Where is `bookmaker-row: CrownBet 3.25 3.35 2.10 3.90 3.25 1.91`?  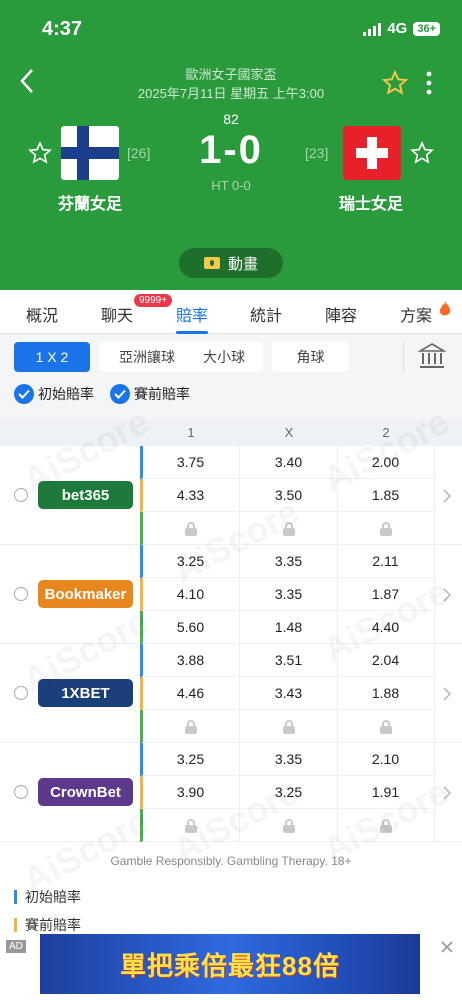 bookmaker-row: CrownBet 3.25 3.35 2.10 3.90 3.25 1.91 is located at coordinates (231, 792).